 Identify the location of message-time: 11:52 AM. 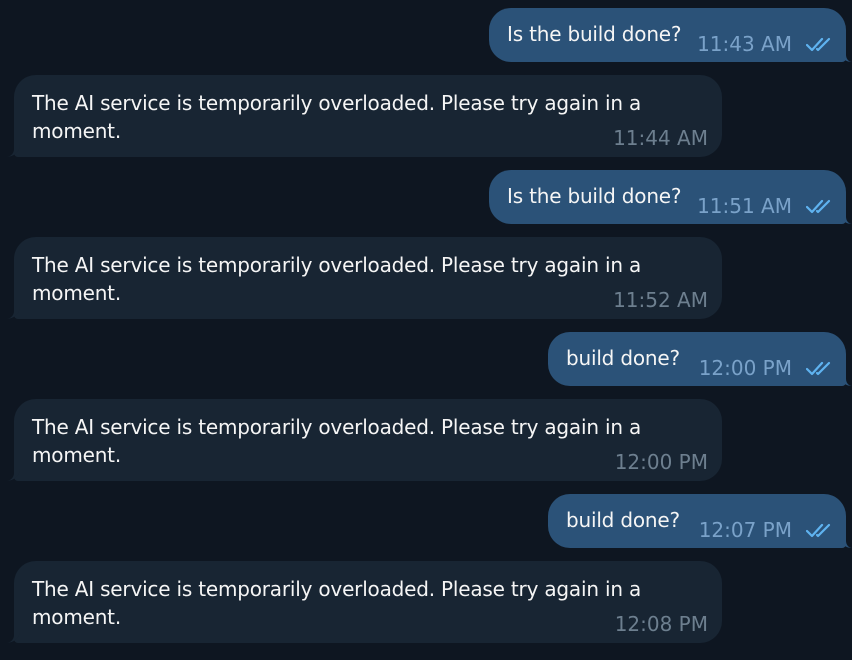
(660, 300).